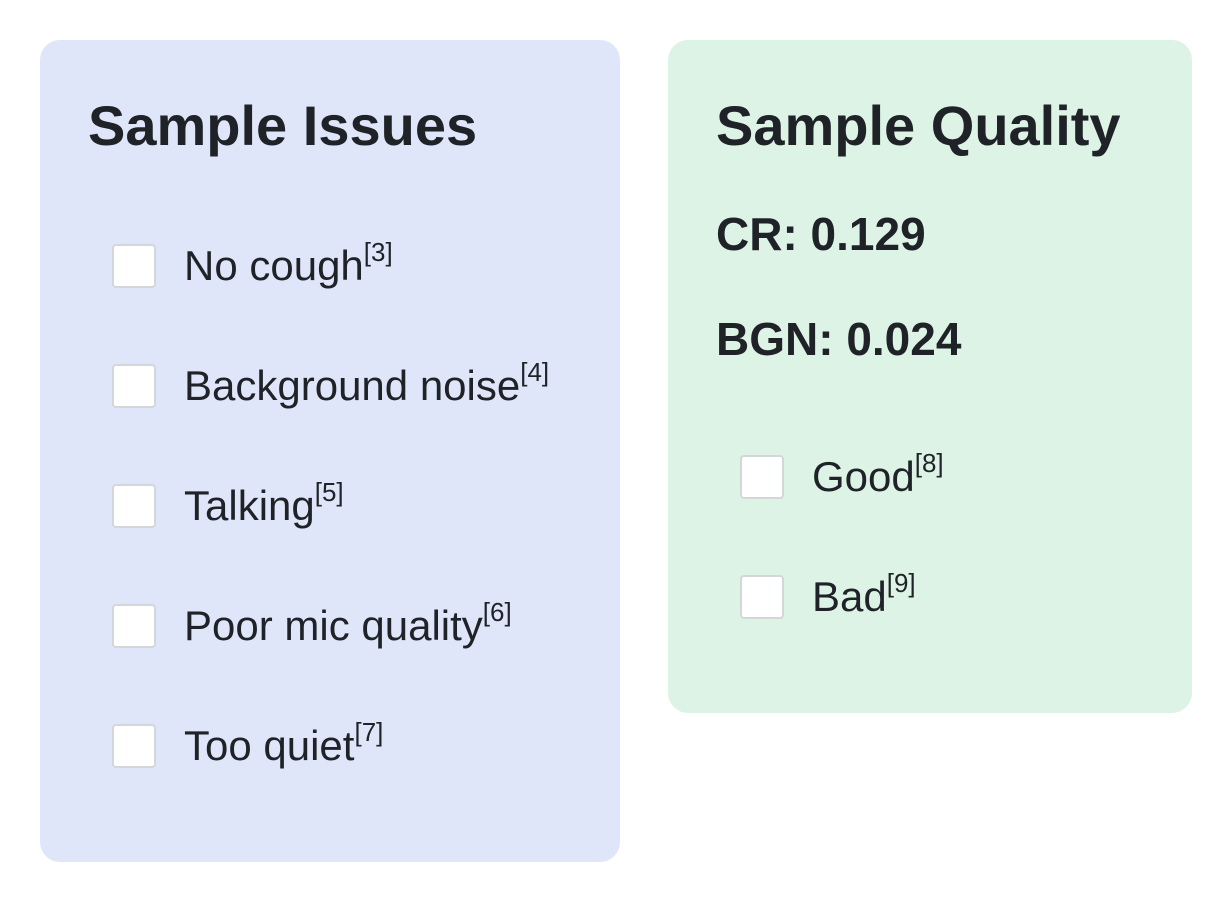 Image resolution: width=1232 pixels, height=902 pixels. Describe the element at coordinates (901, 583) in the screenshot. I see `footnote-ref: [9]` at that location.